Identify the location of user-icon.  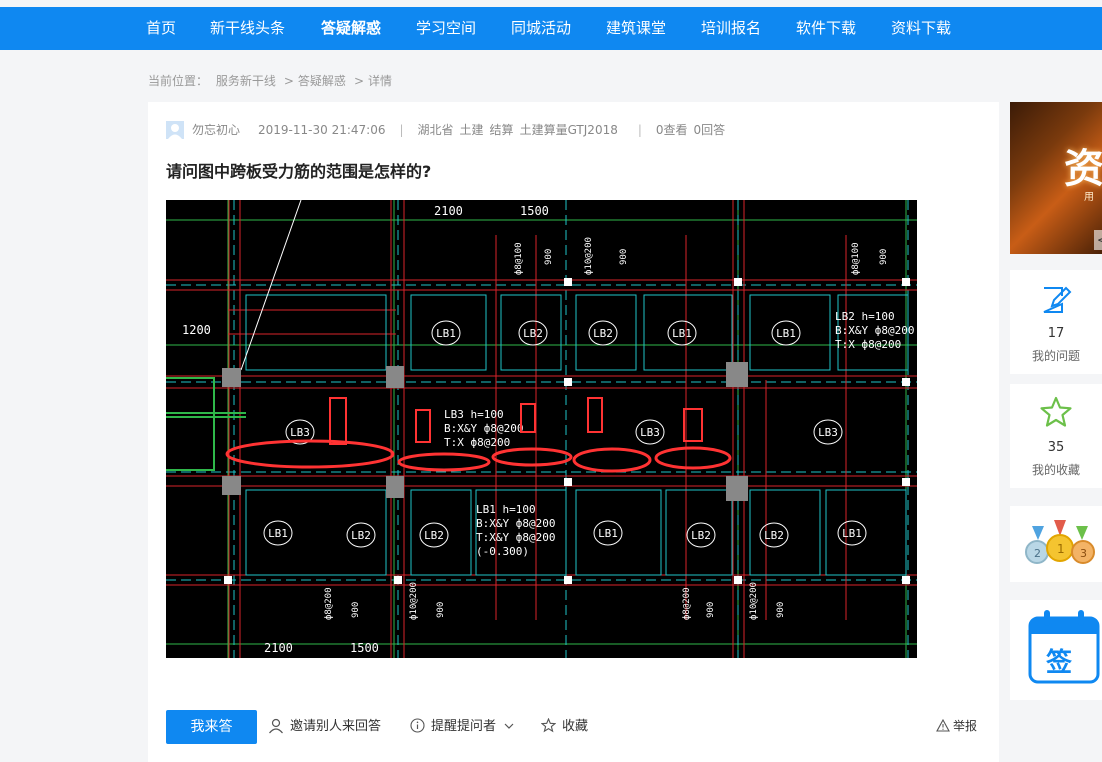
(276, 725).